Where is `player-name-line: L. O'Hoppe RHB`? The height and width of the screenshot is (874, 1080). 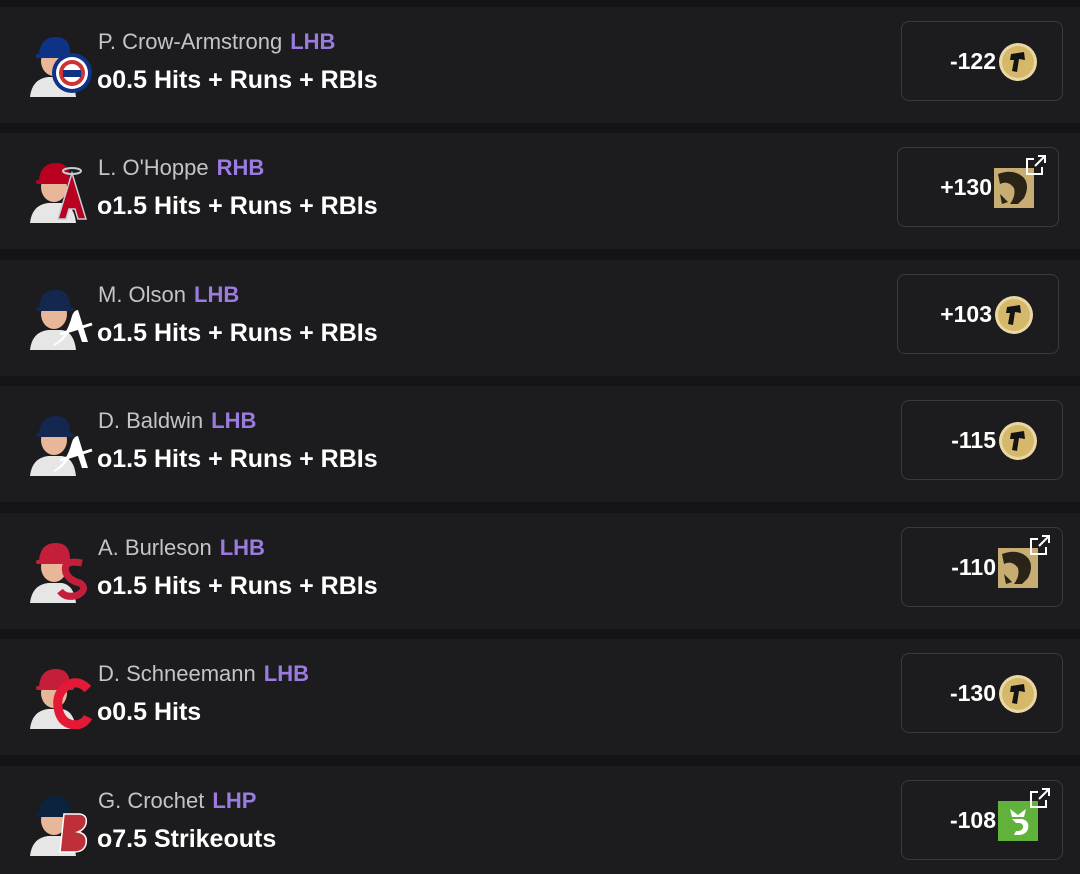 player-name-line: L. O'Hoppe RHB is located at coordinates (181, 168).